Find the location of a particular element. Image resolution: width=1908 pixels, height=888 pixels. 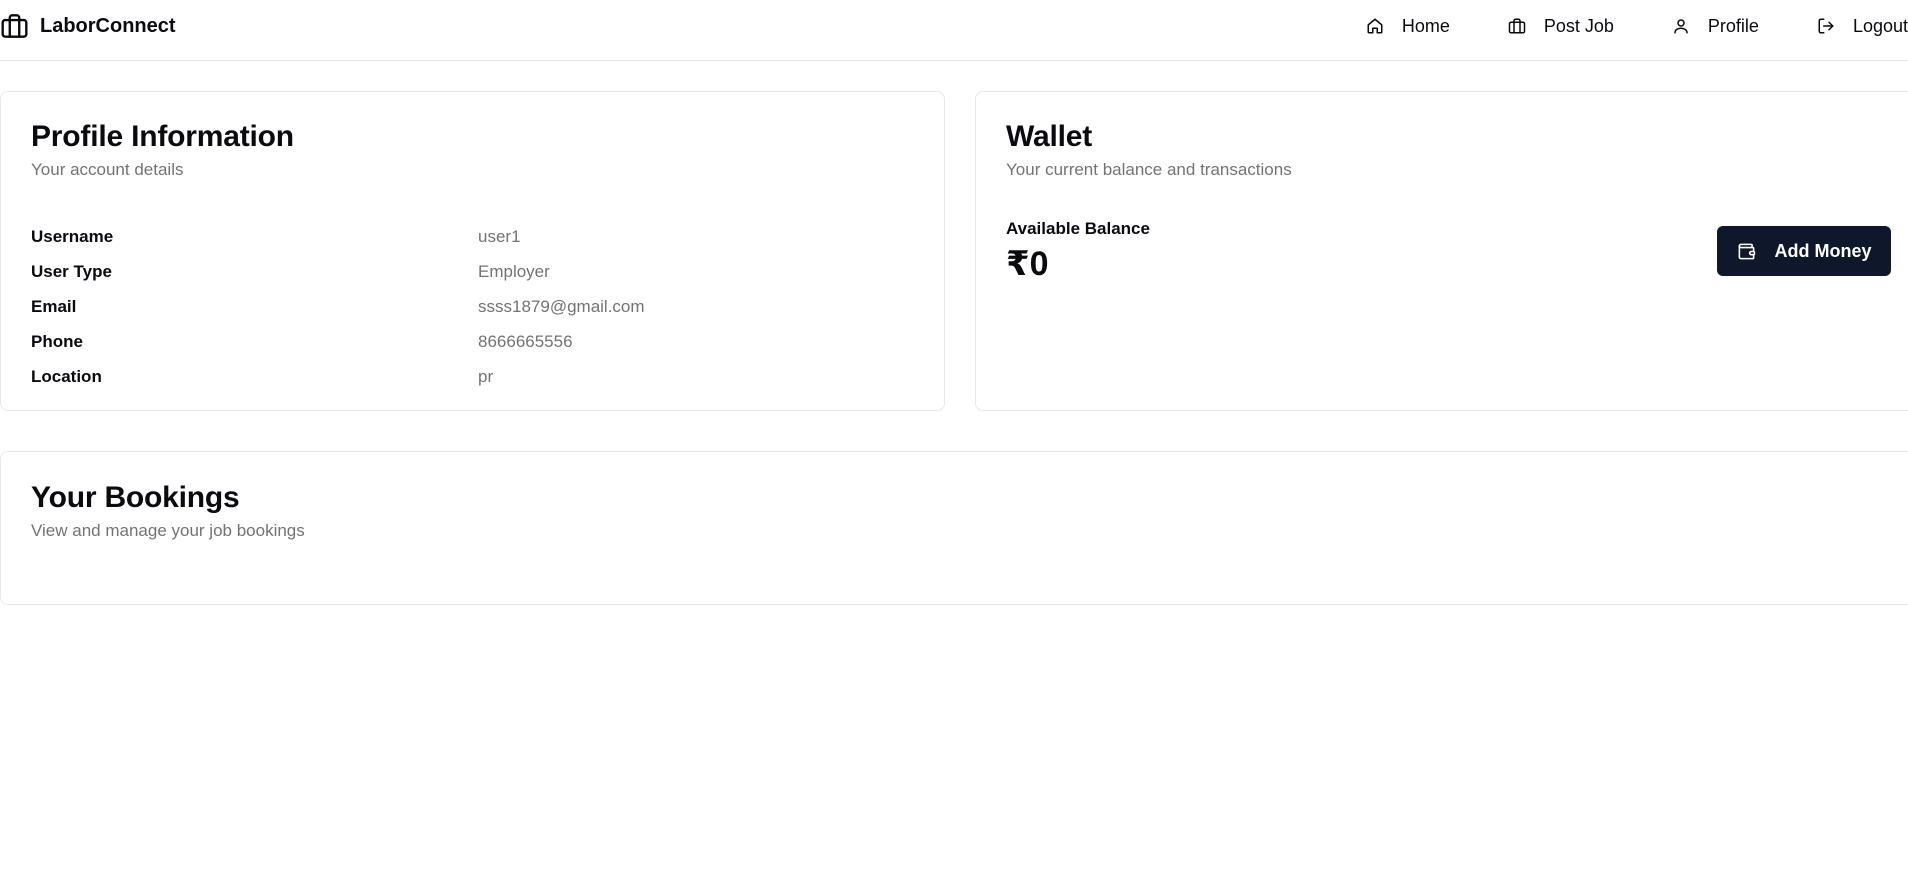

logout-icon is located at coordinates (1826, 26).